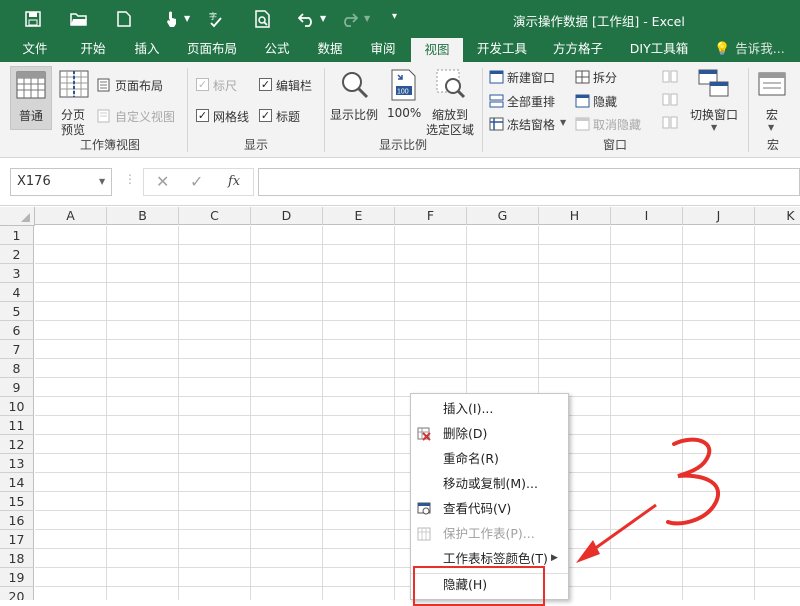 This screenshot has height=606, width=800. I want to click on tab-view: 视图, so click(437, 51).